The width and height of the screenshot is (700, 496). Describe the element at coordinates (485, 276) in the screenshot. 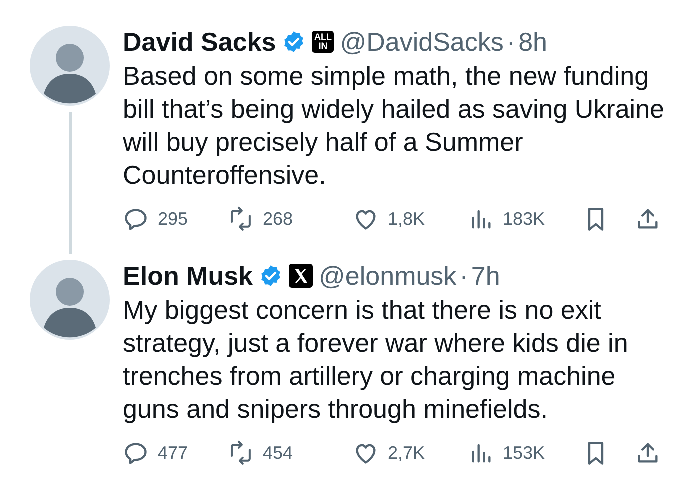

I see `post-time: 7h` at that location.